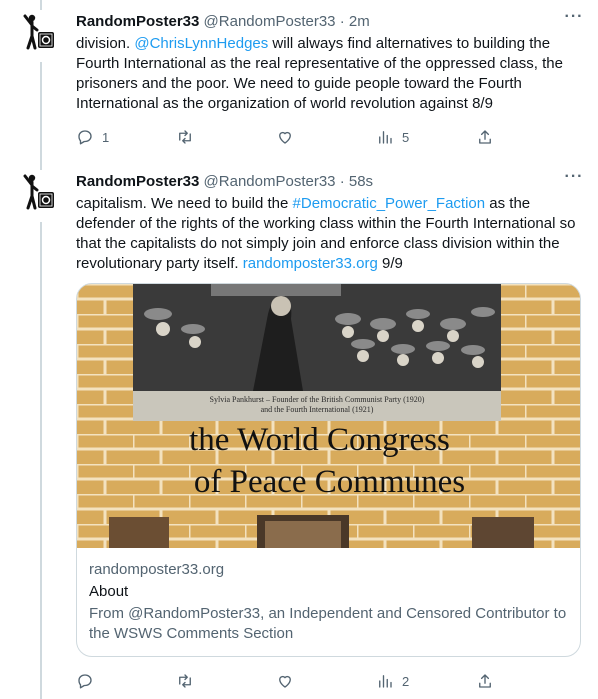 The height and width of the screenshot is (699, 598). I want to click on reply-count: 1, so click(106, 137).